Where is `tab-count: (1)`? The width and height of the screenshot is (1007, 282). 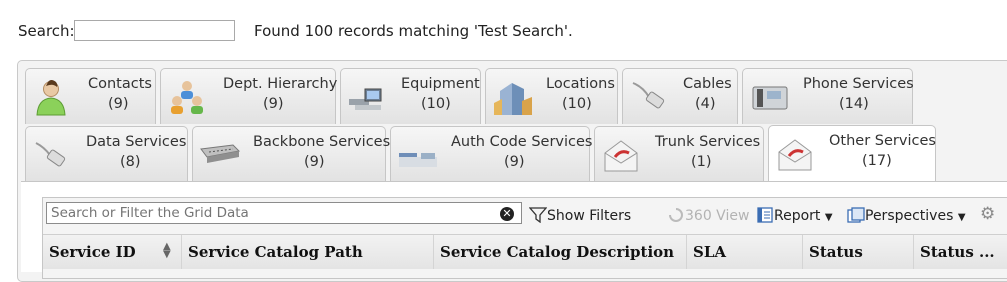
tab-count: (1) is located at coordinates (701, 162).